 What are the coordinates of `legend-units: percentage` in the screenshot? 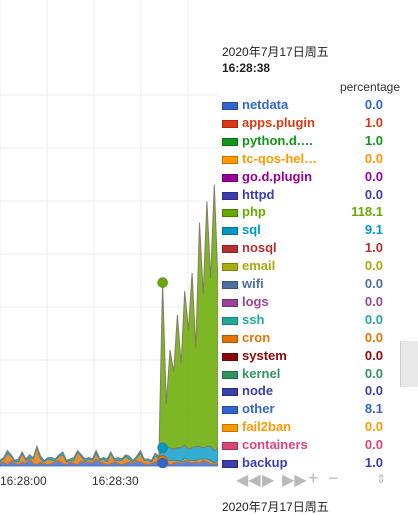 It's located at (369, 87).